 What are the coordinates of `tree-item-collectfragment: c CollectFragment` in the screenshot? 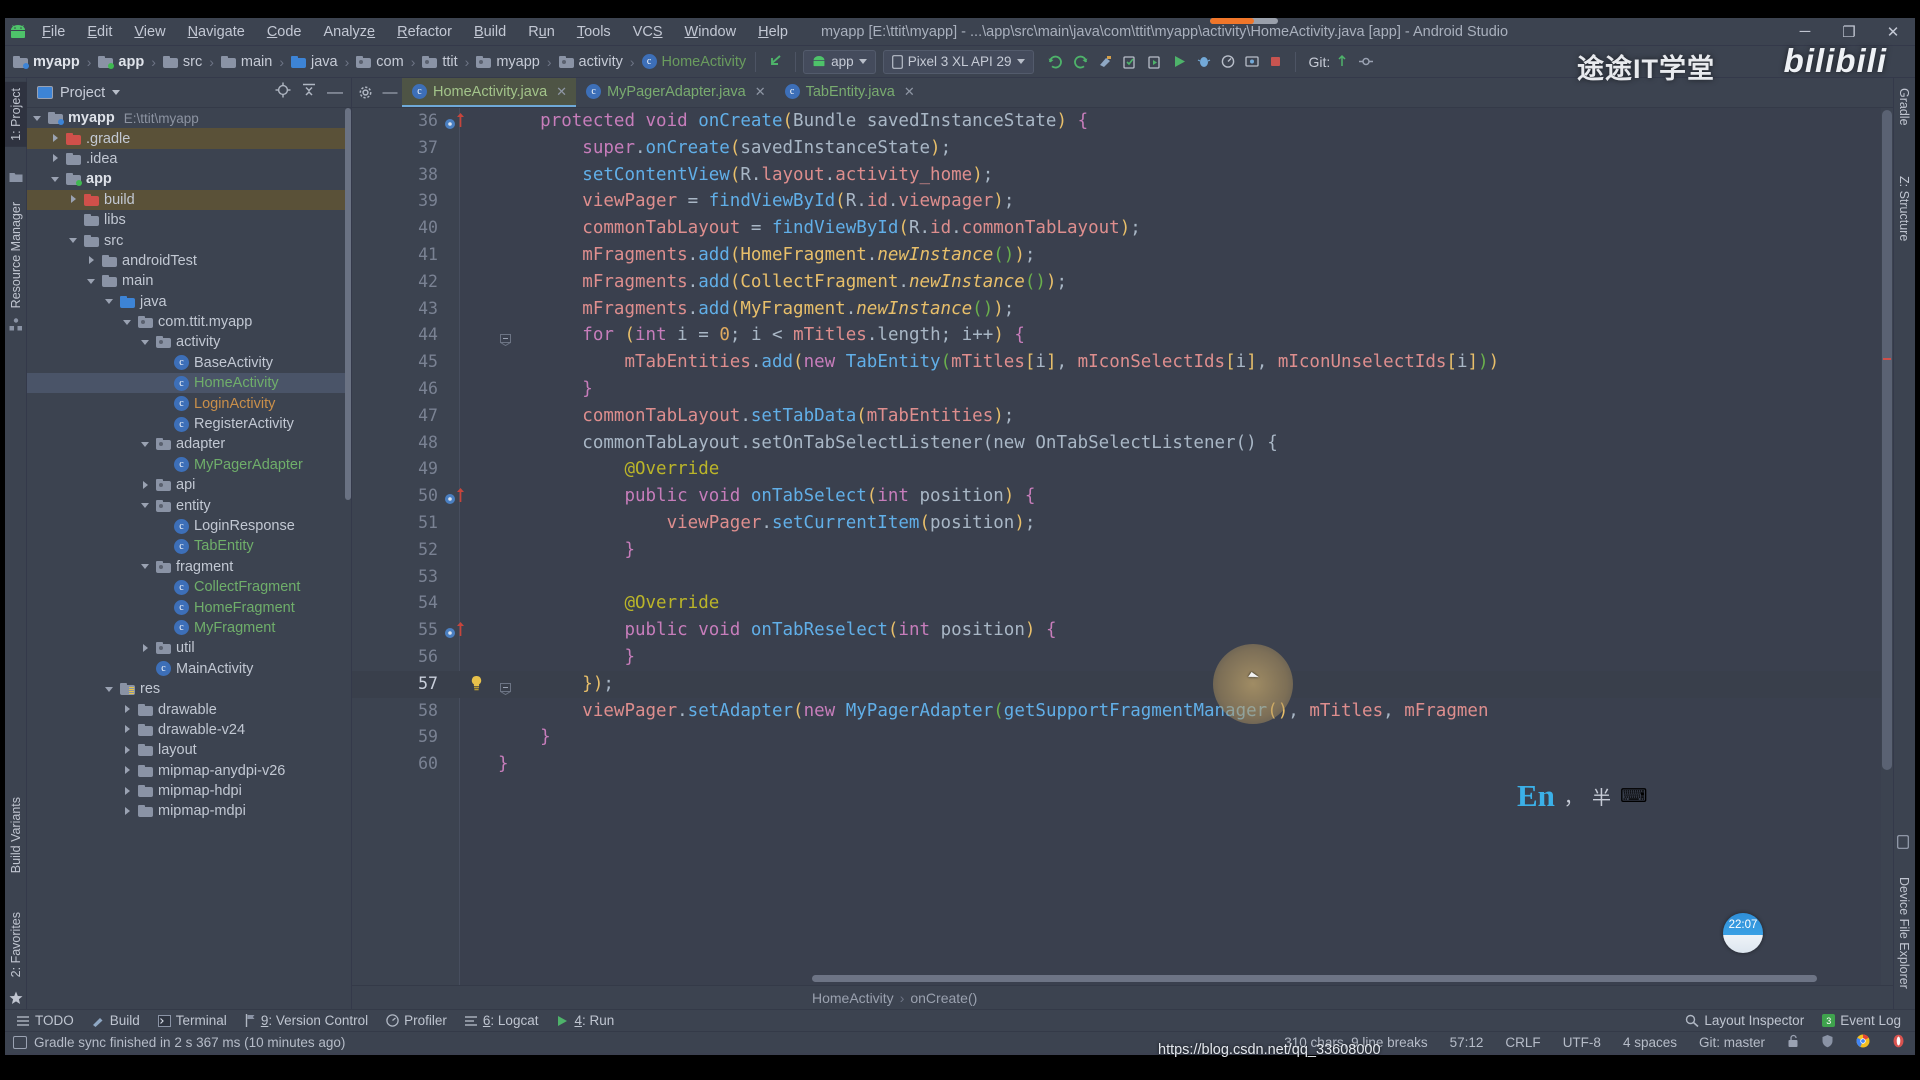 It's located at (189, 587).